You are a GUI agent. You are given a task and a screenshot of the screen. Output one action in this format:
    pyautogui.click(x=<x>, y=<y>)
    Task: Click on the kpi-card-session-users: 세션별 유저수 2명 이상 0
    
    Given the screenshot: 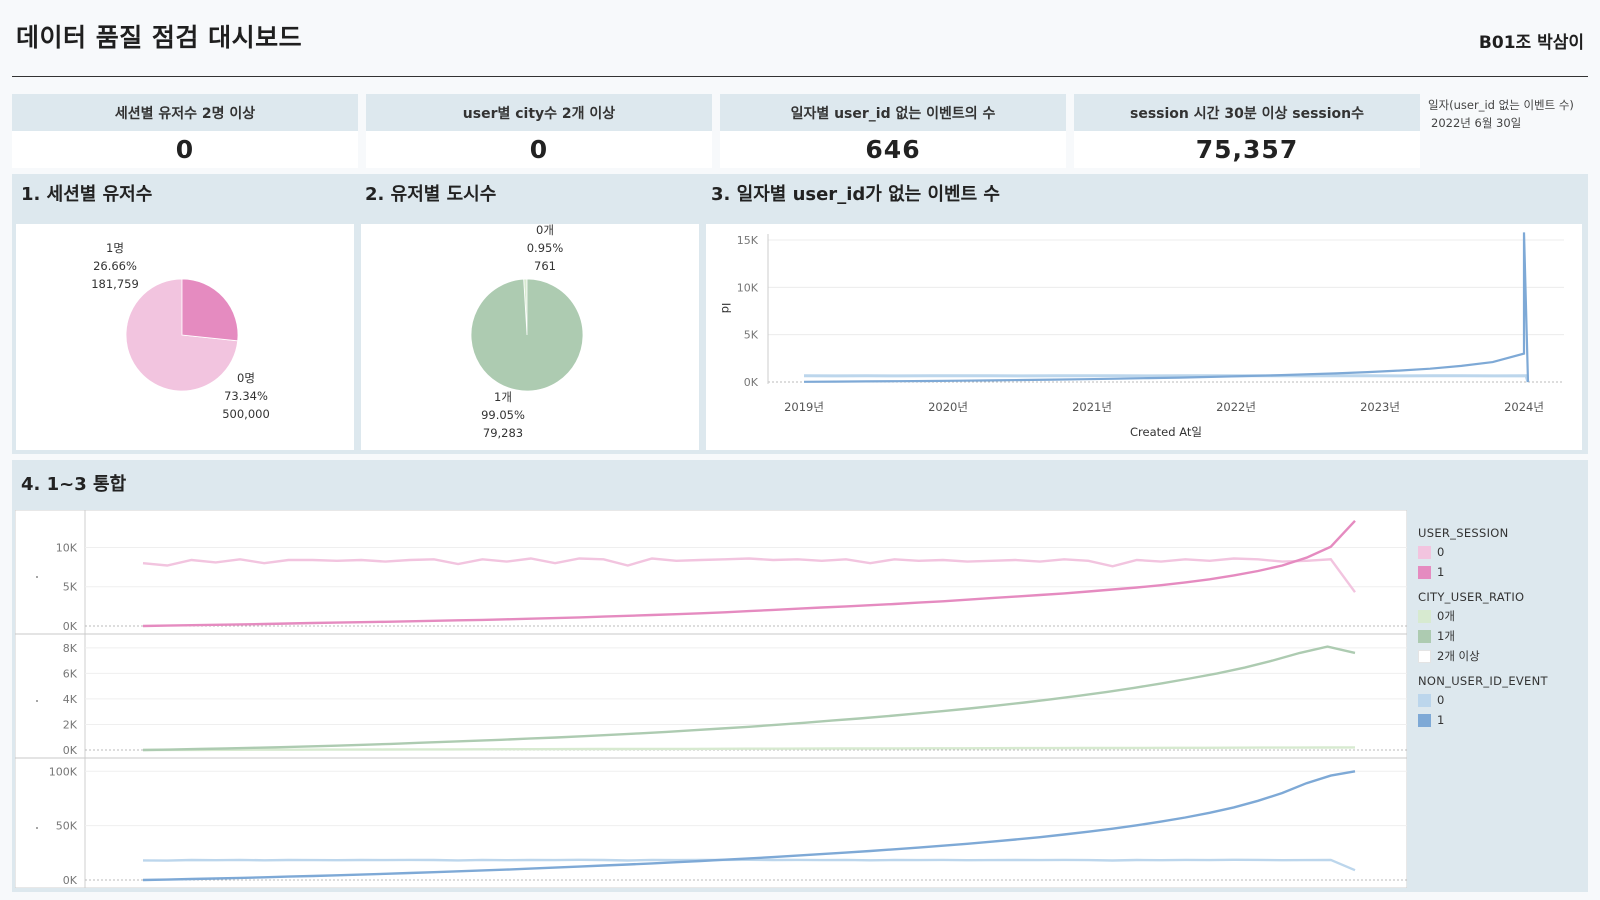 What is the action you would take?
    pyautogui.click(x=185, y=131)
    